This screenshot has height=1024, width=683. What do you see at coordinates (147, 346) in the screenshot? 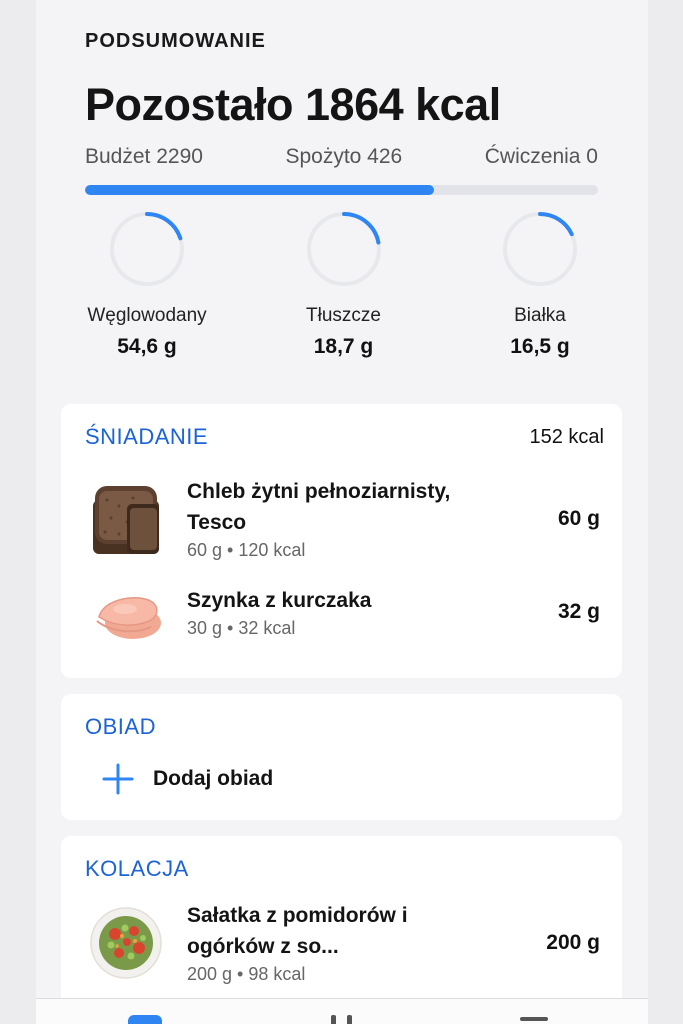
I see `carbs-value: 54,6 g` at bounding box center [147, 346].